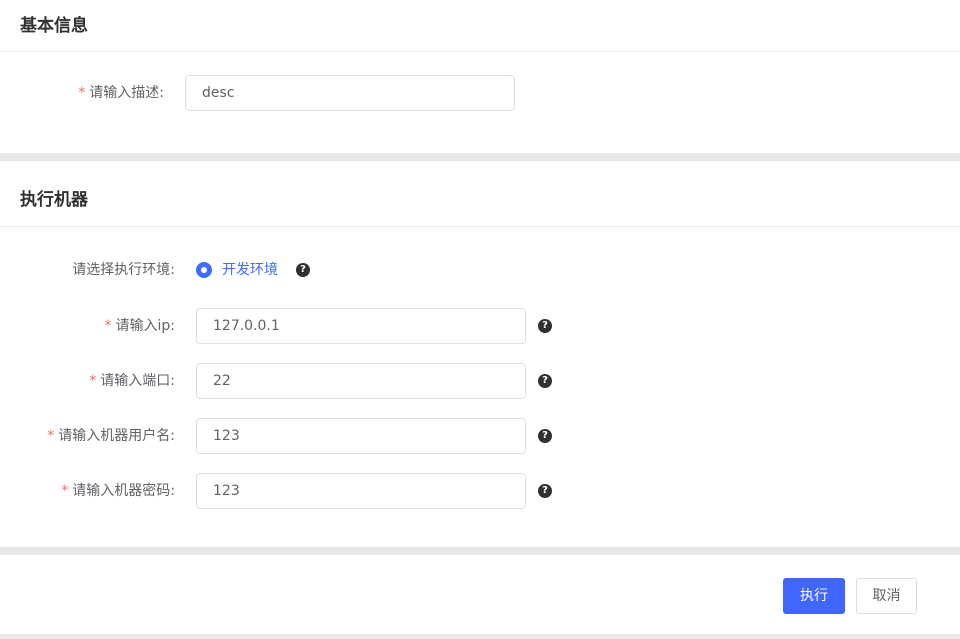  I want to click on port-input, so click(361, 381).